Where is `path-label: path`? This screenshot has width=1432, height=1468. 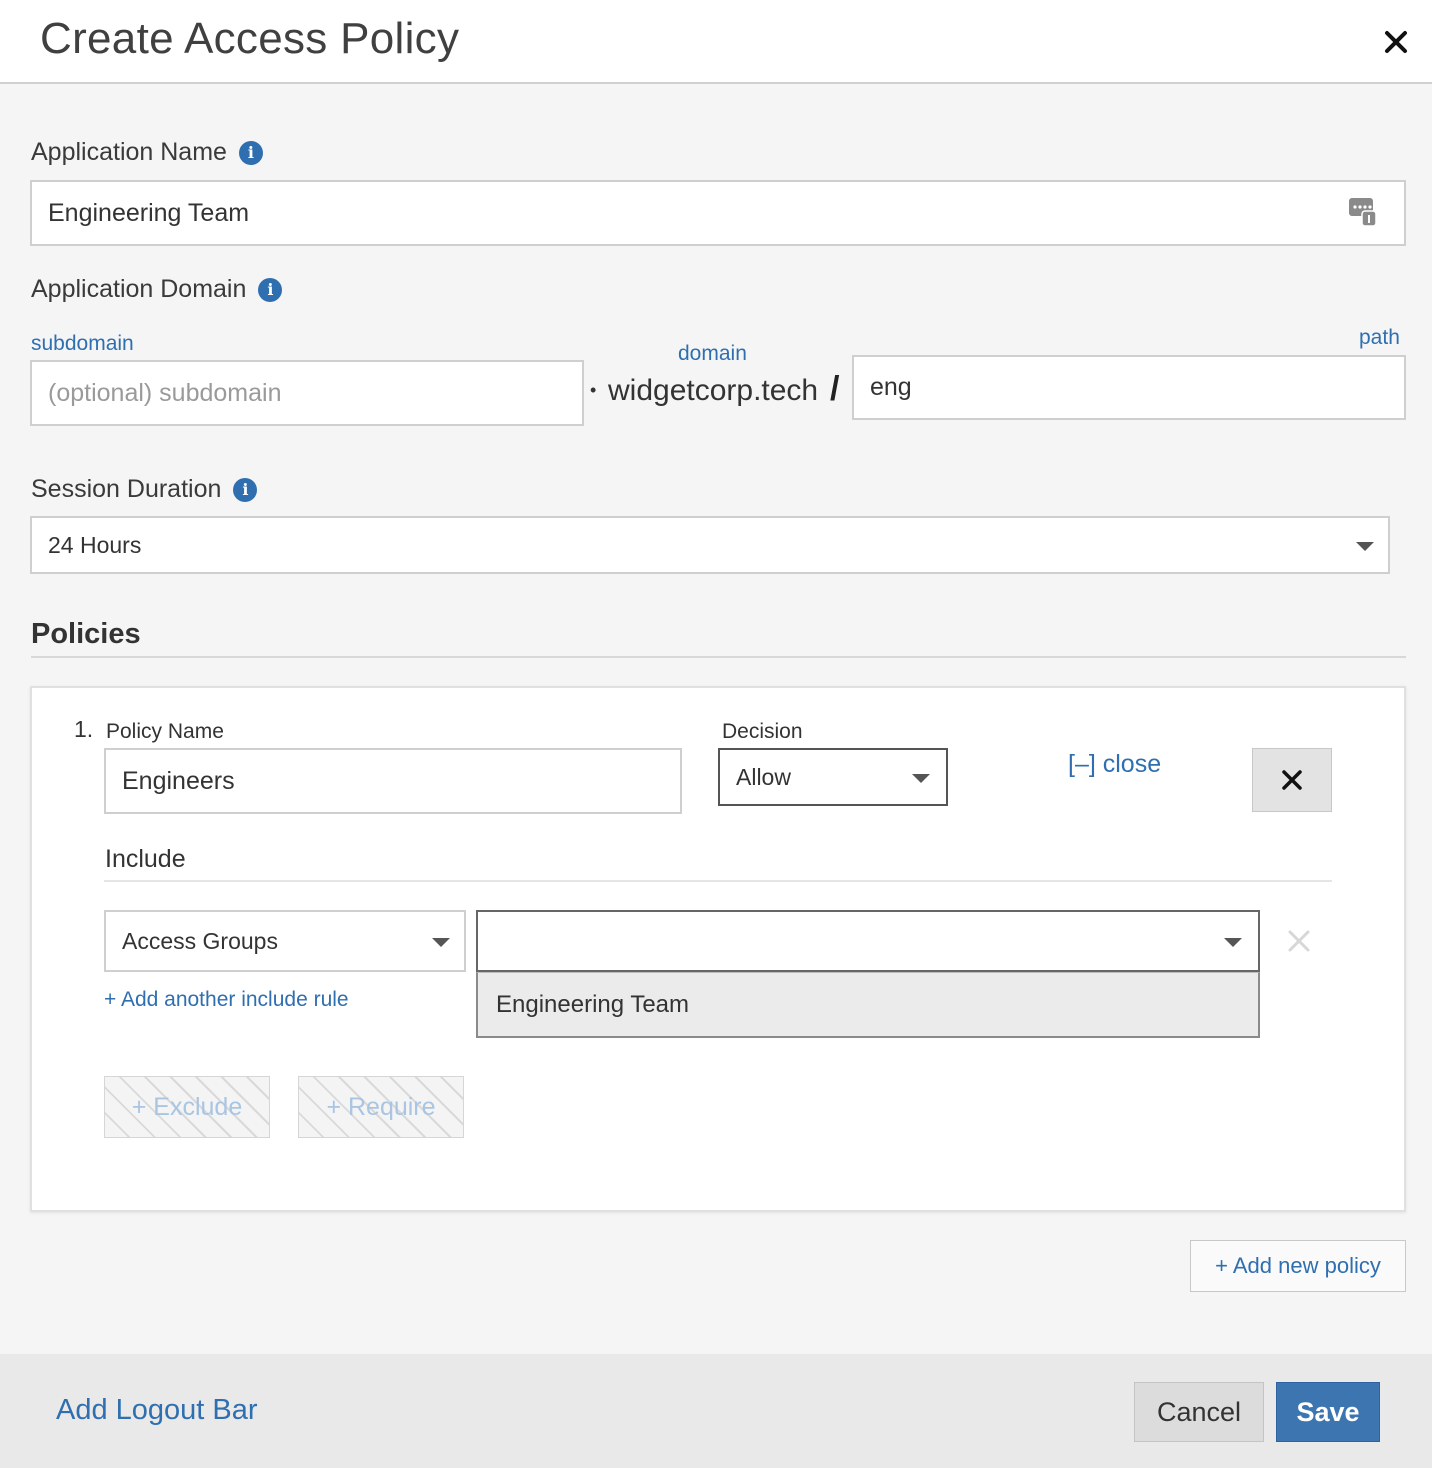
path-label: path is located at coordinates (1379, 337).